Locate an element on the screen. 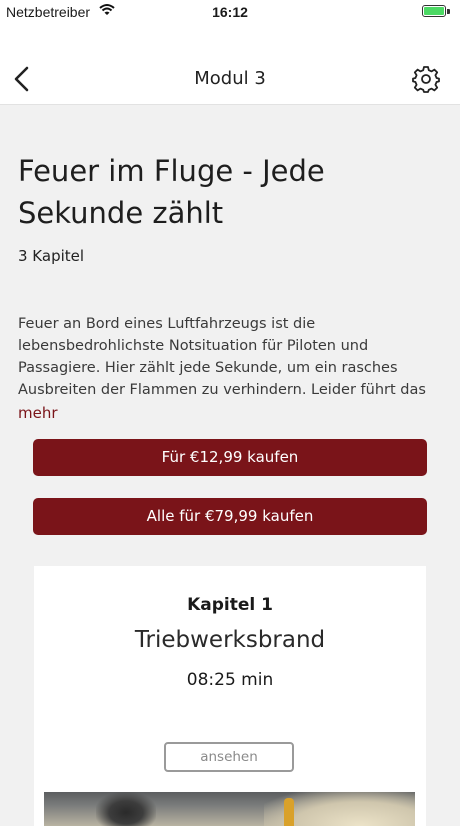 This screenshot has height=826, width=460. battery-tip is located at coordinates (448, 11).